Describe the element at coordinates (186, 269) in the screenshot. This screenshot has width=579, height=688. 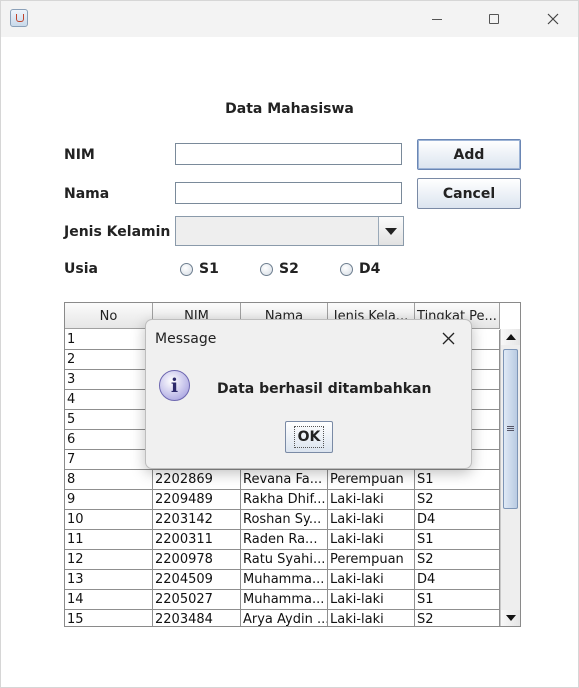
I see `radio-s1-circle` at that location.